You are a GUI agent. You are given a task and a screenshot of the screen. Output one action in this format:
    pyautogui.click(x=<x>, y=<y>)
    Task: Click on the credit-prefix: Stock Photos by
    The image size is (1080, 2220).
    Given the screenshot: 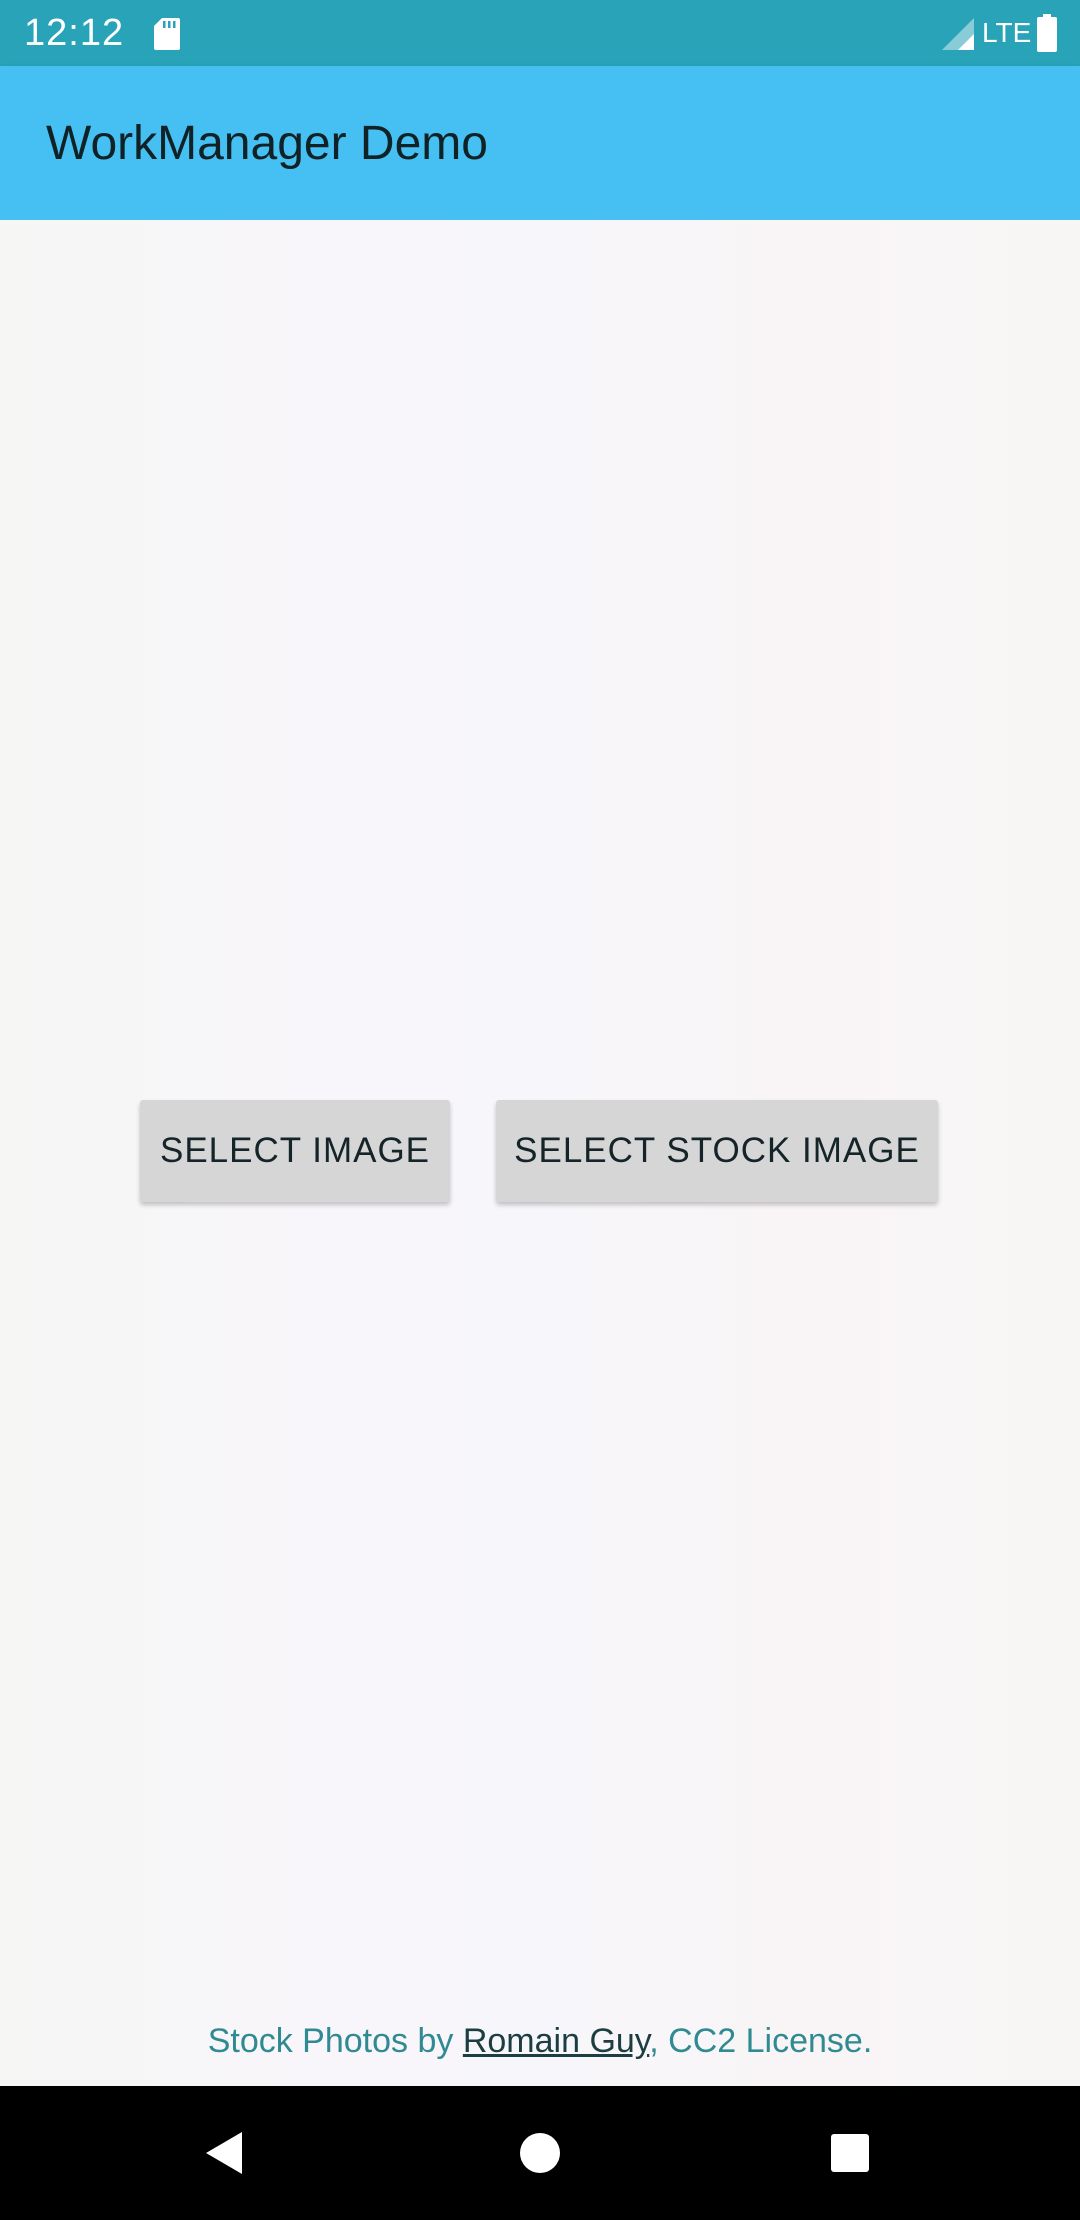 What is the action you would take?
    pyautogui.click(x=335, y=2041)
    